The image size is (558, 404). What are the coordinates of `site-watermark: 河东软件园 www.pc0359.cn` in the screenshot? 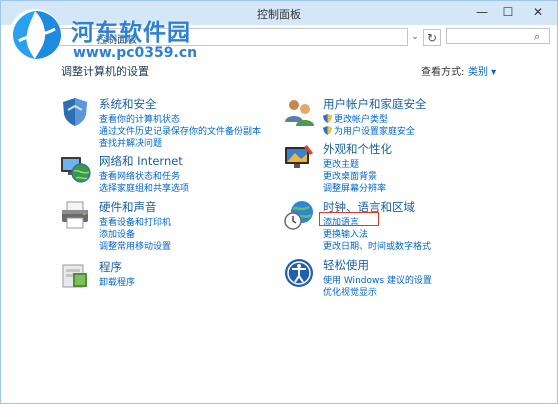 It's located at (110, 38).